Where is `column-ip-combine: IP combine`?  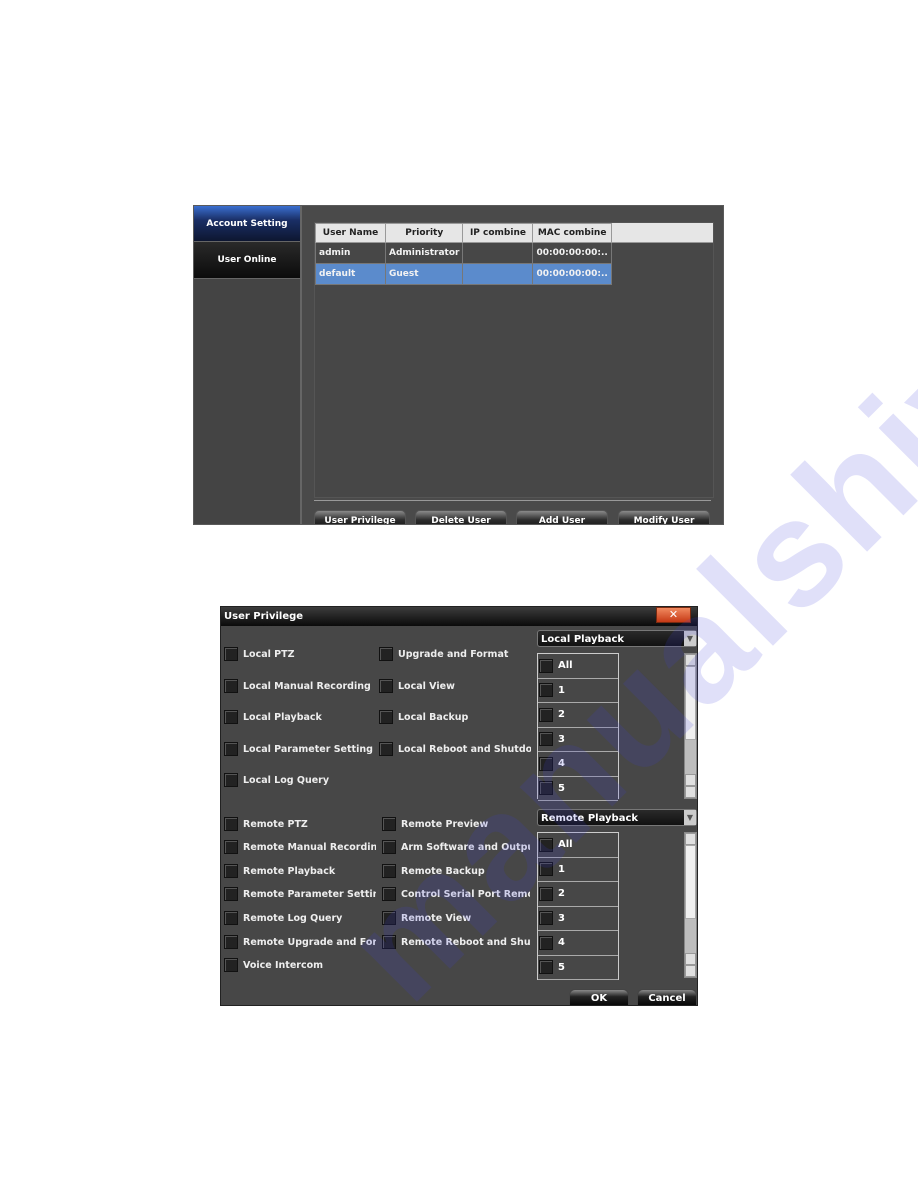
column-ip-combine: IP combine is located at coordinates (498, 233).